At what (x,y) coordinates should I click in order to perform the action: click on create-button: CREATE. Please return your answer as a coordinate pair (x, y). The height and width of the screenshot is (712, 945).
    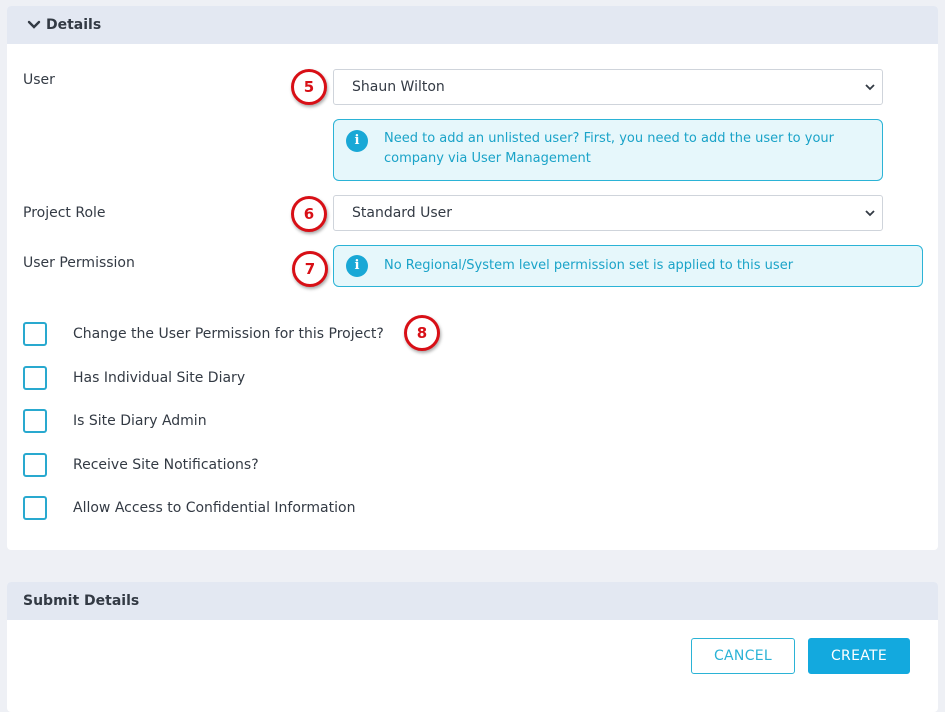
    Looking at the image, I should click on (859, 656).